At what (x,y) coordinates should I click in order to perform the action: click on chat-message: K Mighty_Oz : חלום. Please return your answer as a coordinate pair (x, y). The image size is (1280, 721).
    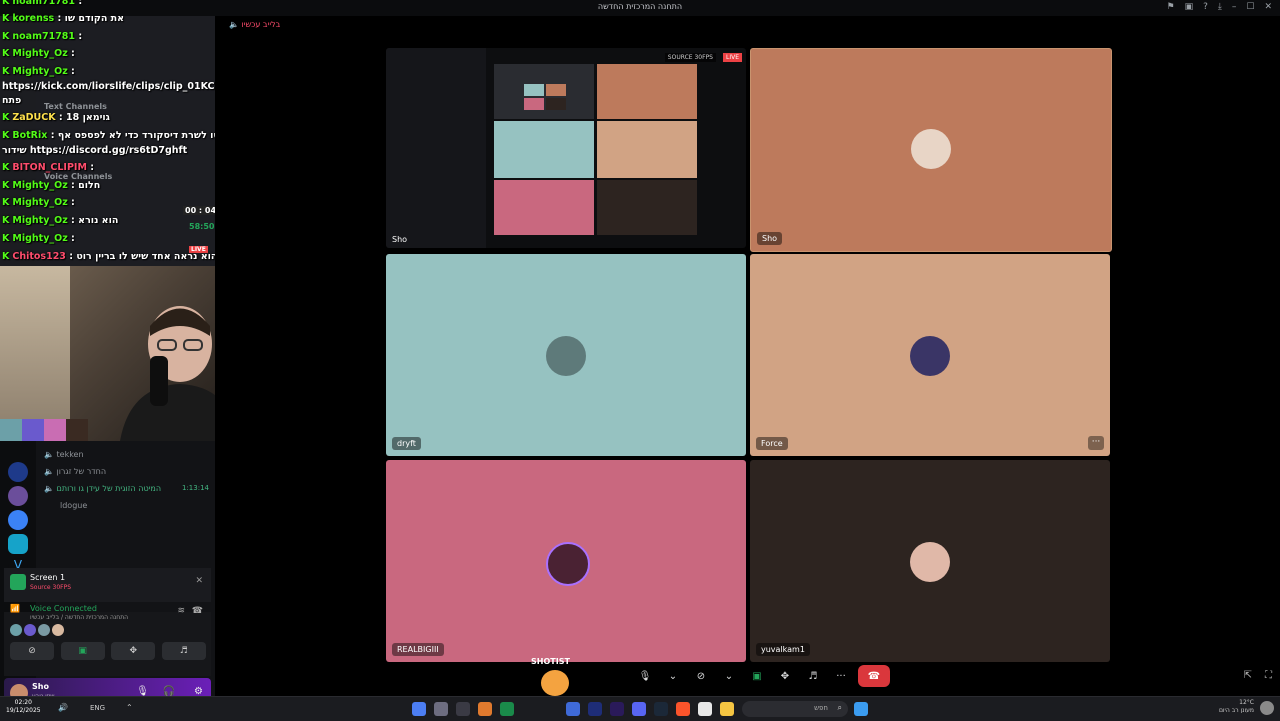
    Looking at the image, I should click on (51, 185).